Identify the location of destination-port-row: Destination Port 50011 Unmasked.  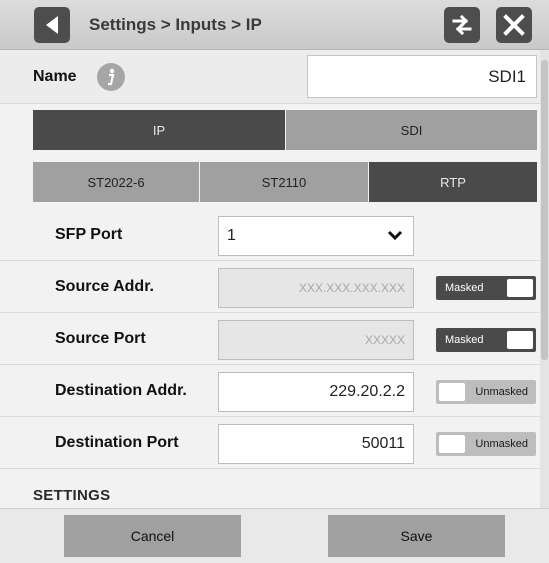
(270, 443).